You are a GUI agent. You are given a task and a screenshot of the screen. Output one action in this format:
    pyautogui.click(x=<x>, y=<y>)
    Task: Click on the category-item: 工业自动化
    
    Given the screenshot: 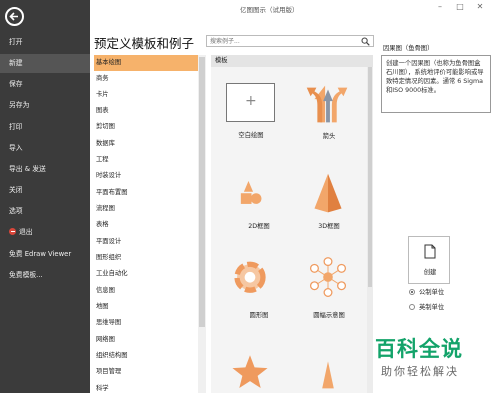 What is the action you would take?
    pyautogui.click(x=146, y=274)
    